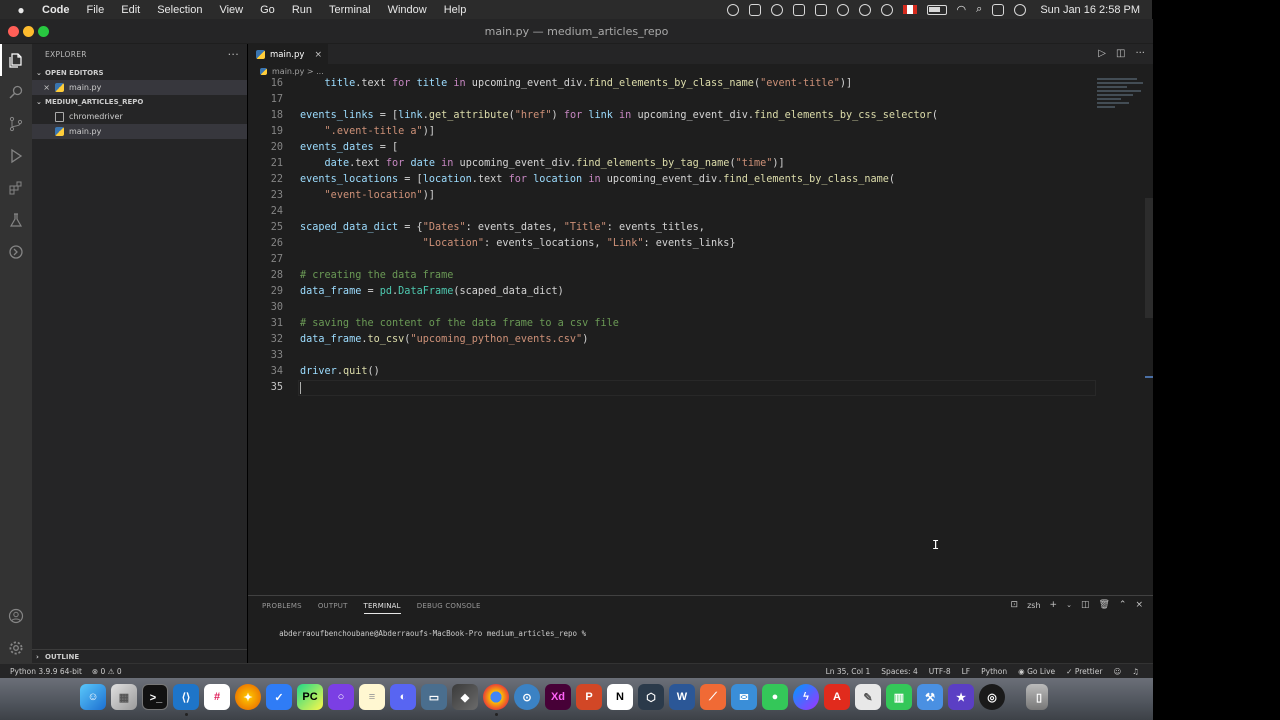 The height and width of the screenshot is (720, 1280). Describe the element at coordinates (672, 276) in the screenshot. I see `code-line: 28 # creating the data frame` at that location.